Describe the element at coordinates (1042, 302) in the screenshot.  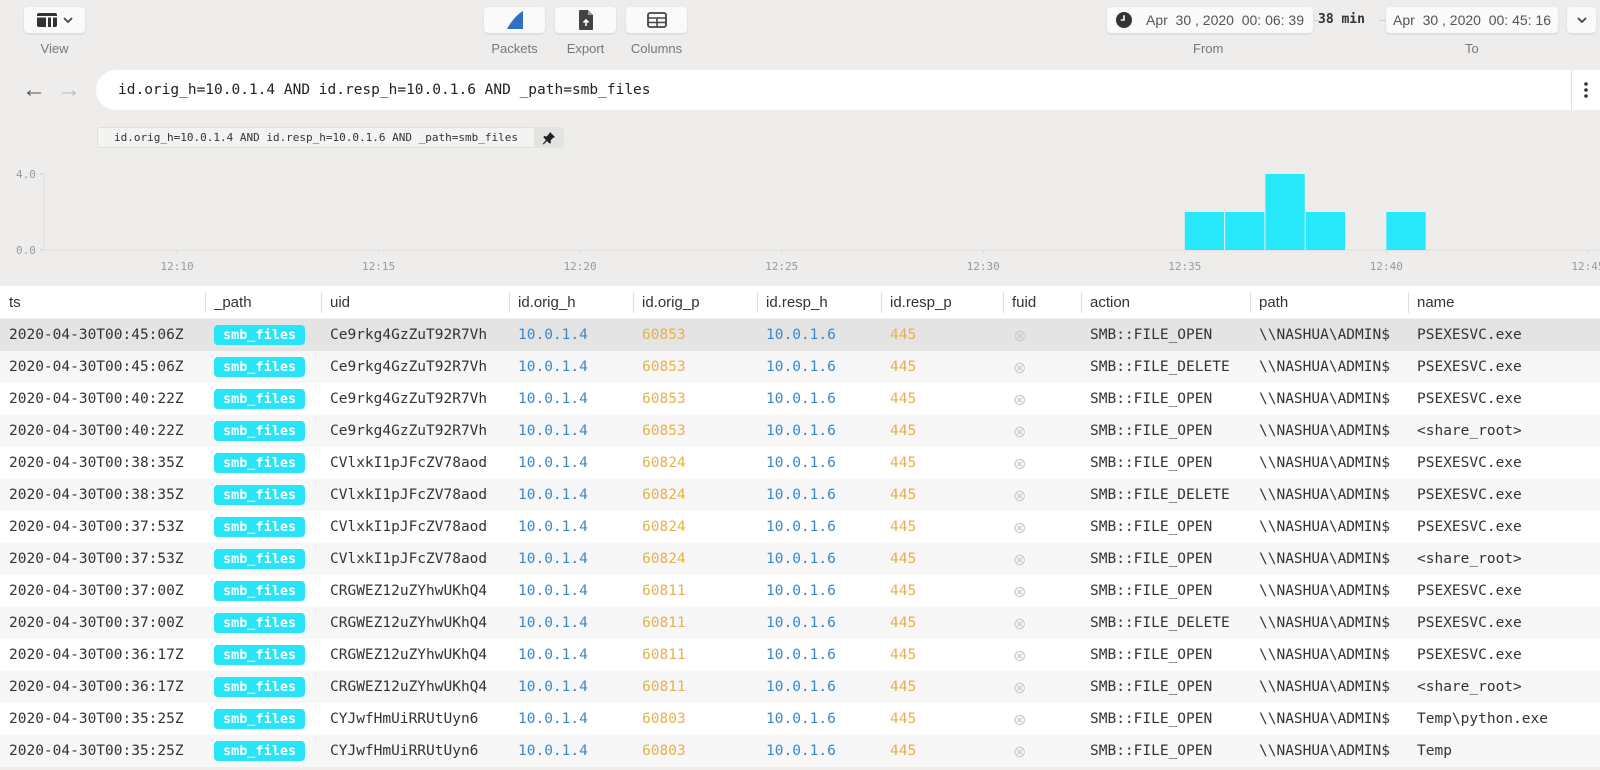
I see `column-header: fuid` at that location.